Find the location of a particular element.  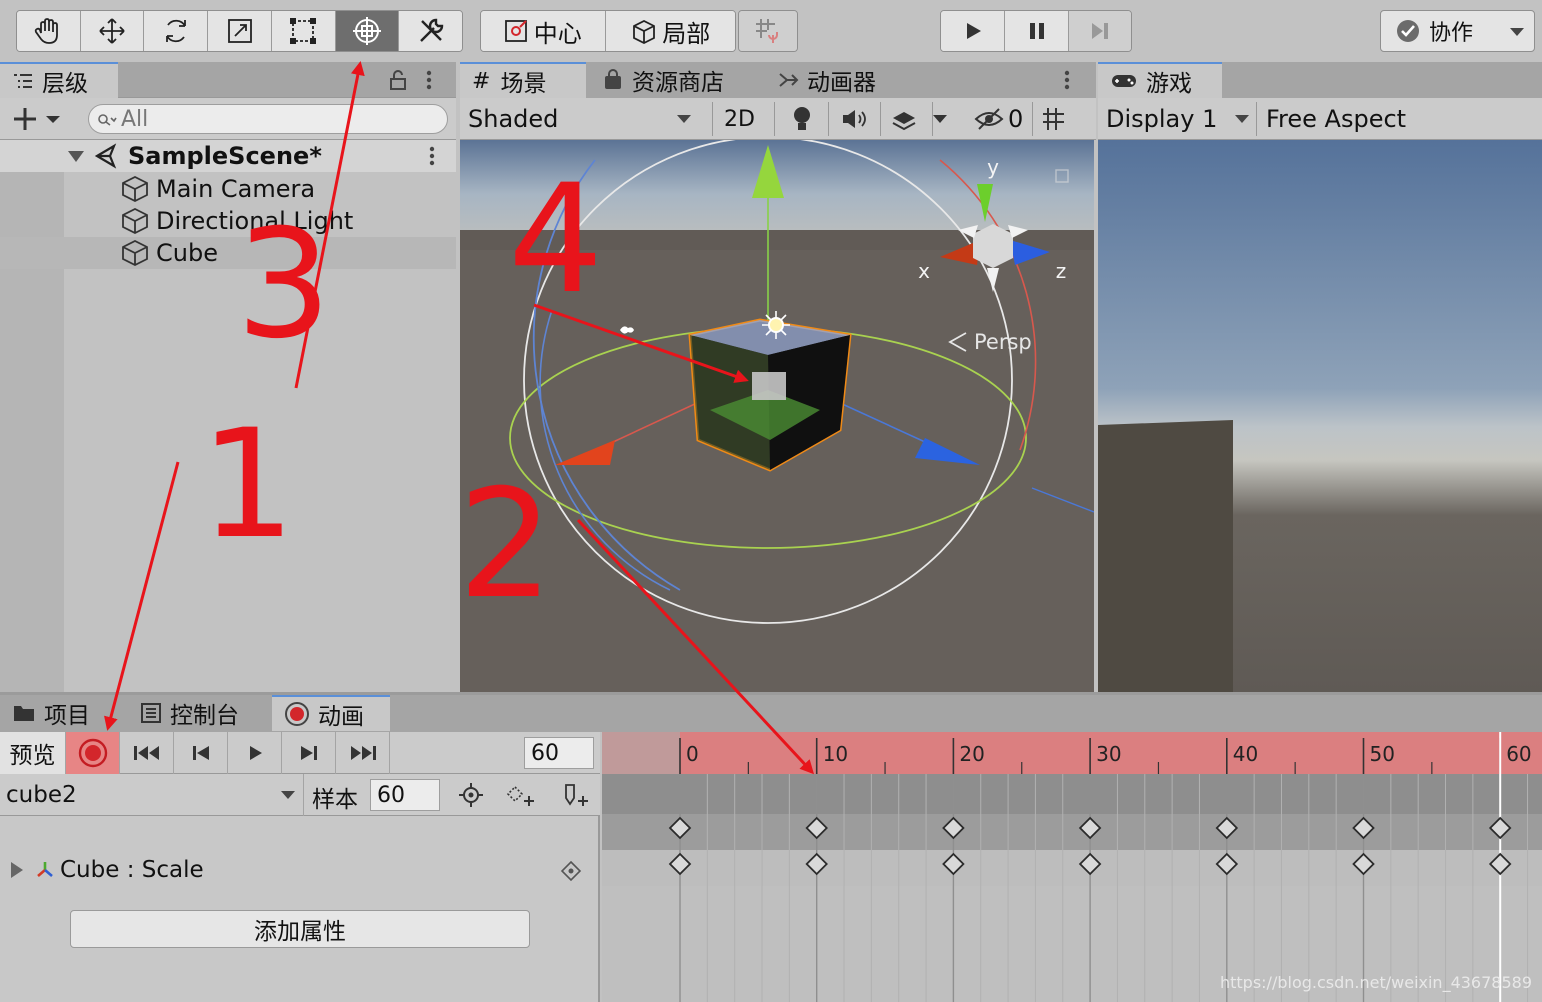

transform-tool-button is located at coordinates (367, 31).